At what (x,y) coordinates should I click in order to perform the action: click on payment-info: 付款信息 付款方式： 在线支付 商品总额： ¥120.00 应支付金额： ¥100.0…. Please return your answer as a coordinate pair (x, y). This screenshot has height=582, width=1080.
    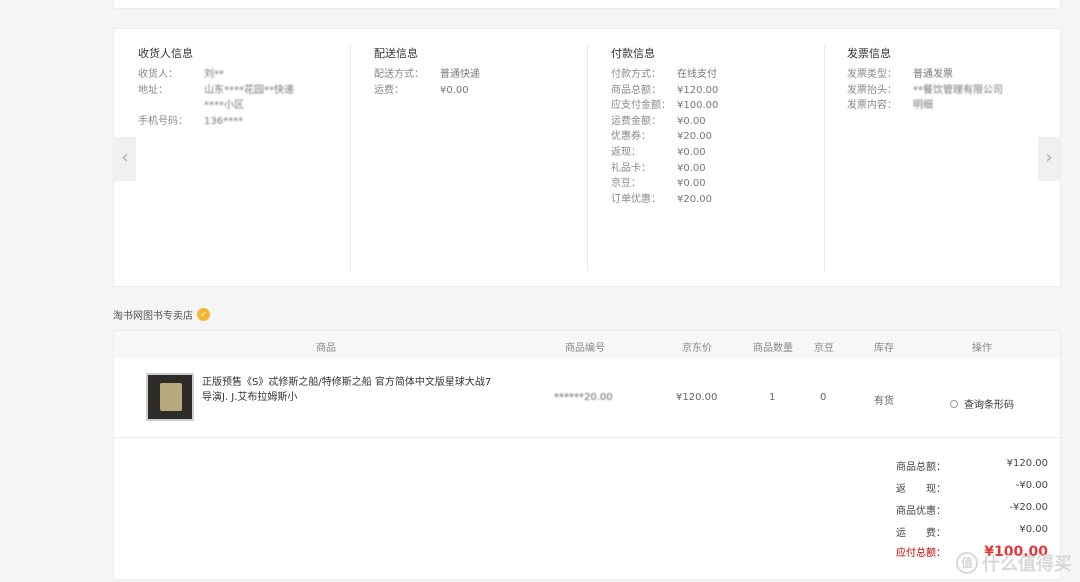
    Looking at the image, I should click on (664, 126).